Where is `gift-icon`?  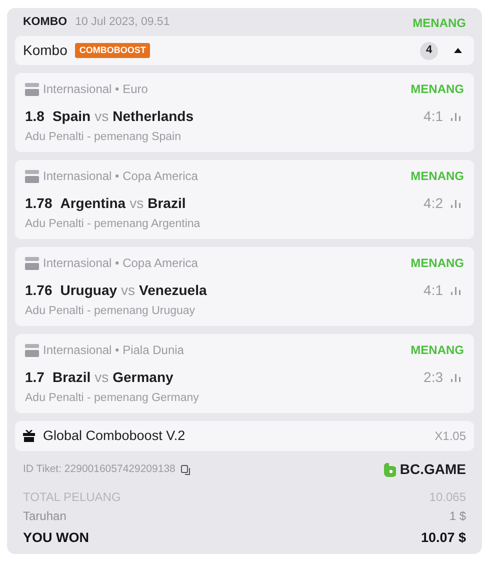 gift-icon is located at coordinates (29, 436).